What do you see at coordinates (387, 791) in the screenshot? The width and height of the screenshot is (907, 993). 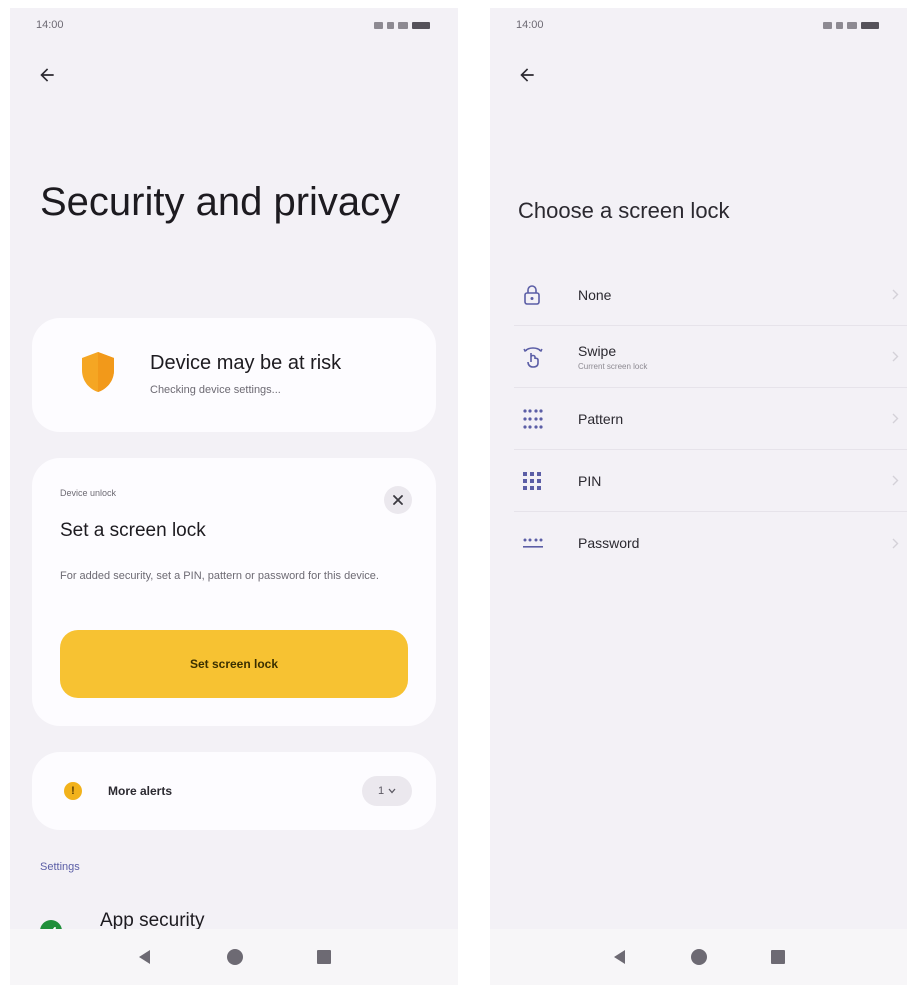 I see `alerts-count-chip: 1` at bounding box center [387, 791].